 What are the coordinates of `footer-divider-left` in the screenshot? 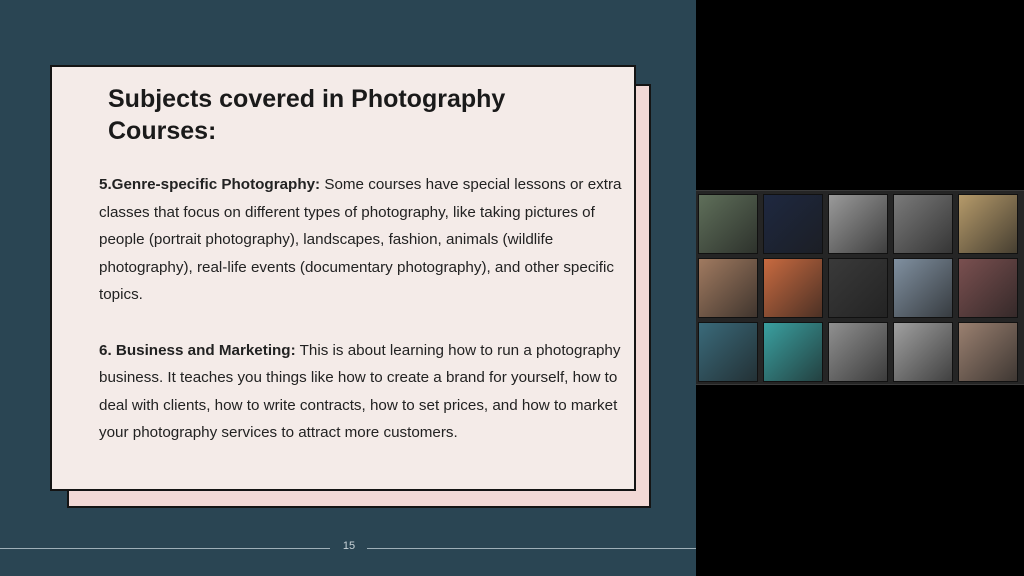 It's located at (165, 548).